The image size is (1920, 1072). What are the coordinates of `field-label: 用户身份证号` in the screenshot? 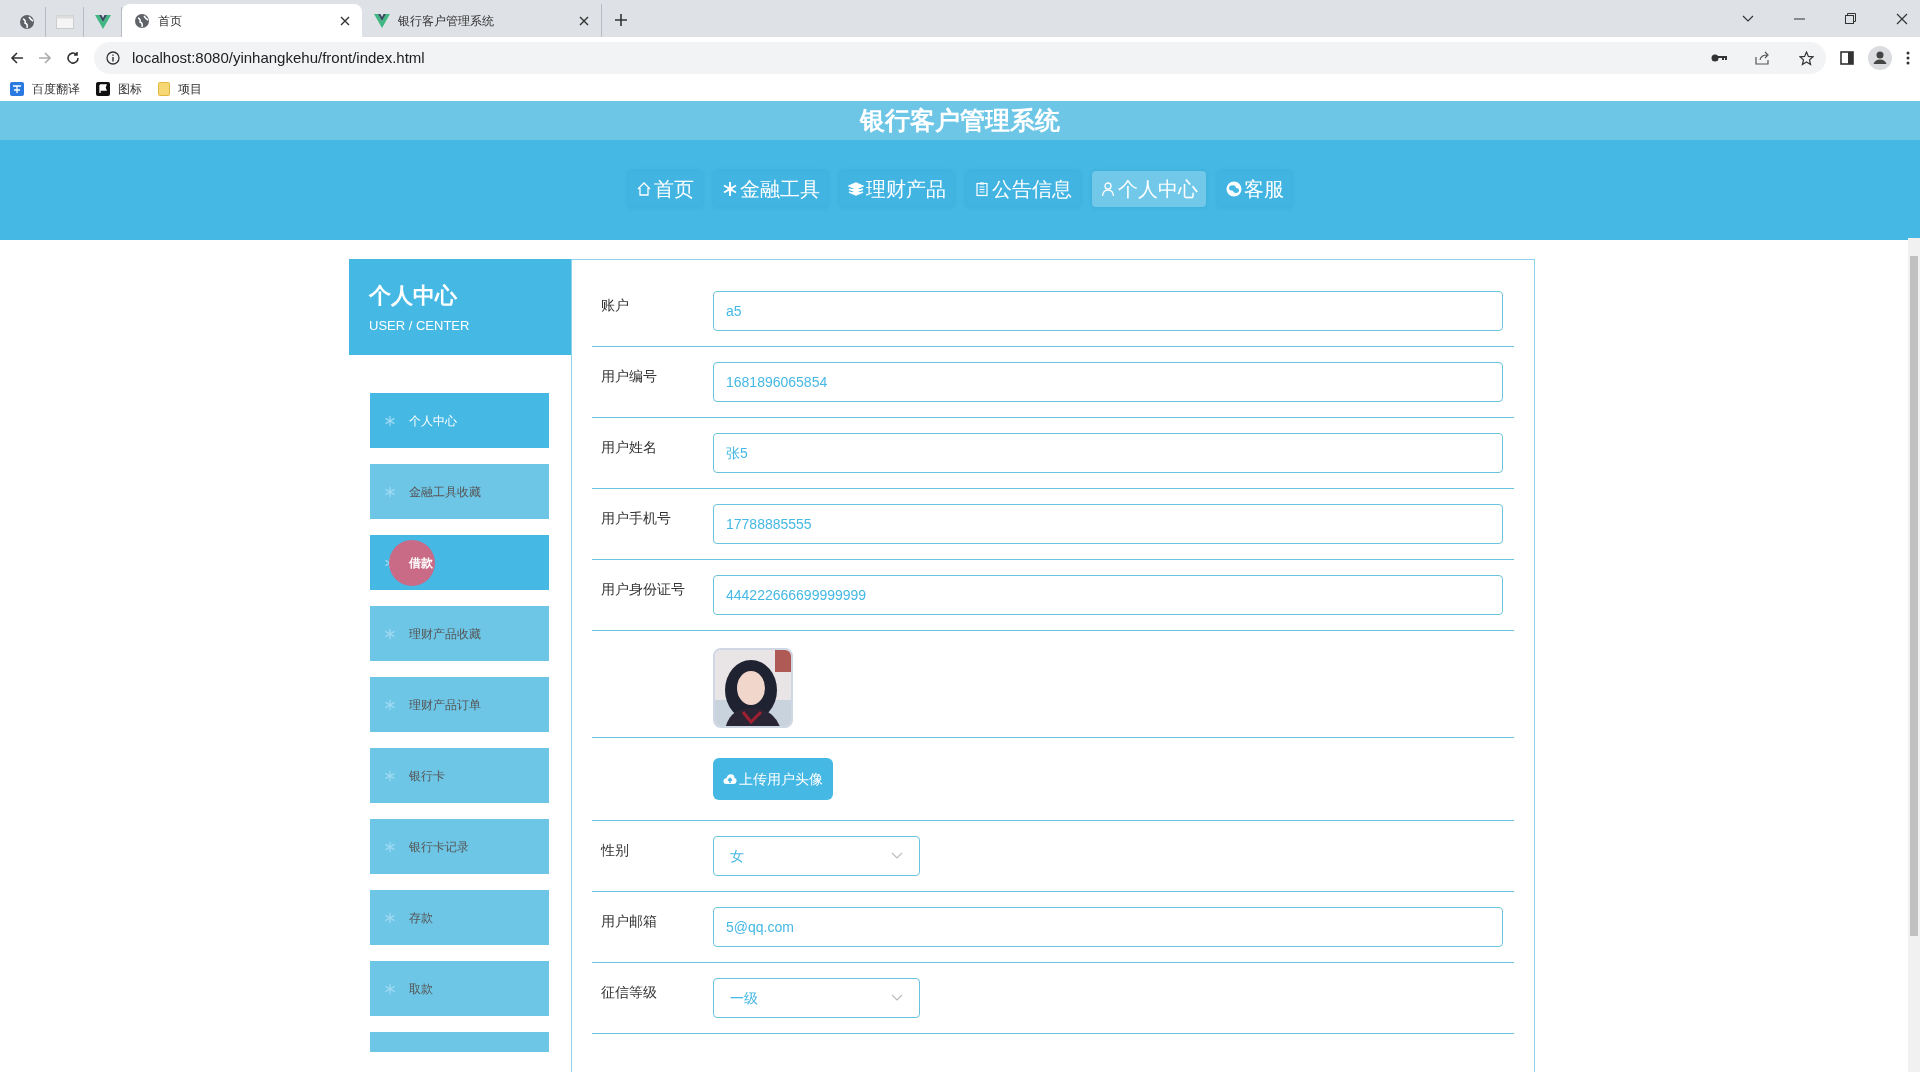 It's located at (643, 589).